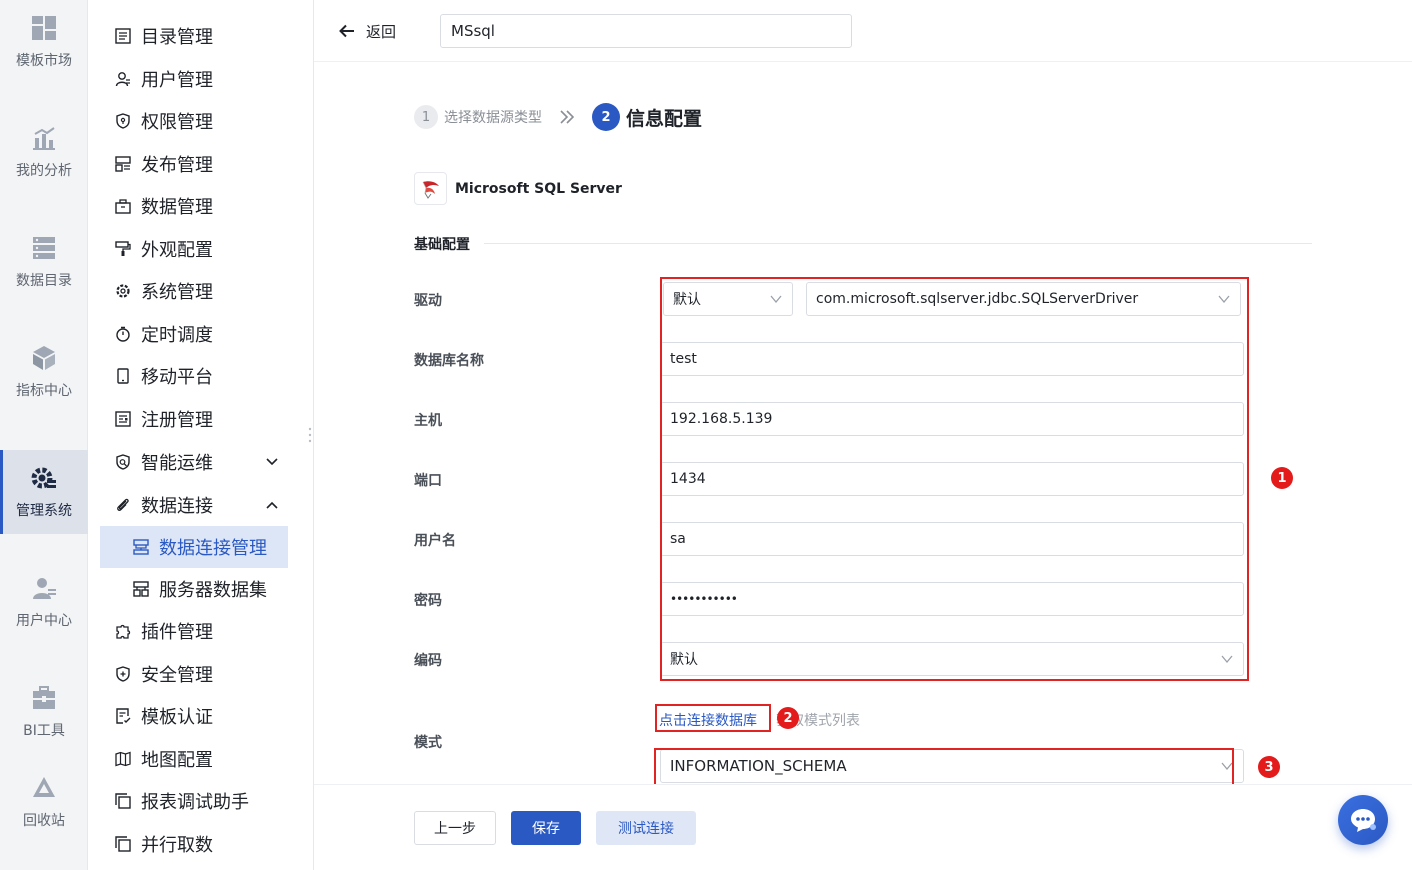  What do you see at coordinates (194, 547) in the screenshot?
I see `nav-item-data-connection-management: 数据连接管理` at bounding box center [194, 547].